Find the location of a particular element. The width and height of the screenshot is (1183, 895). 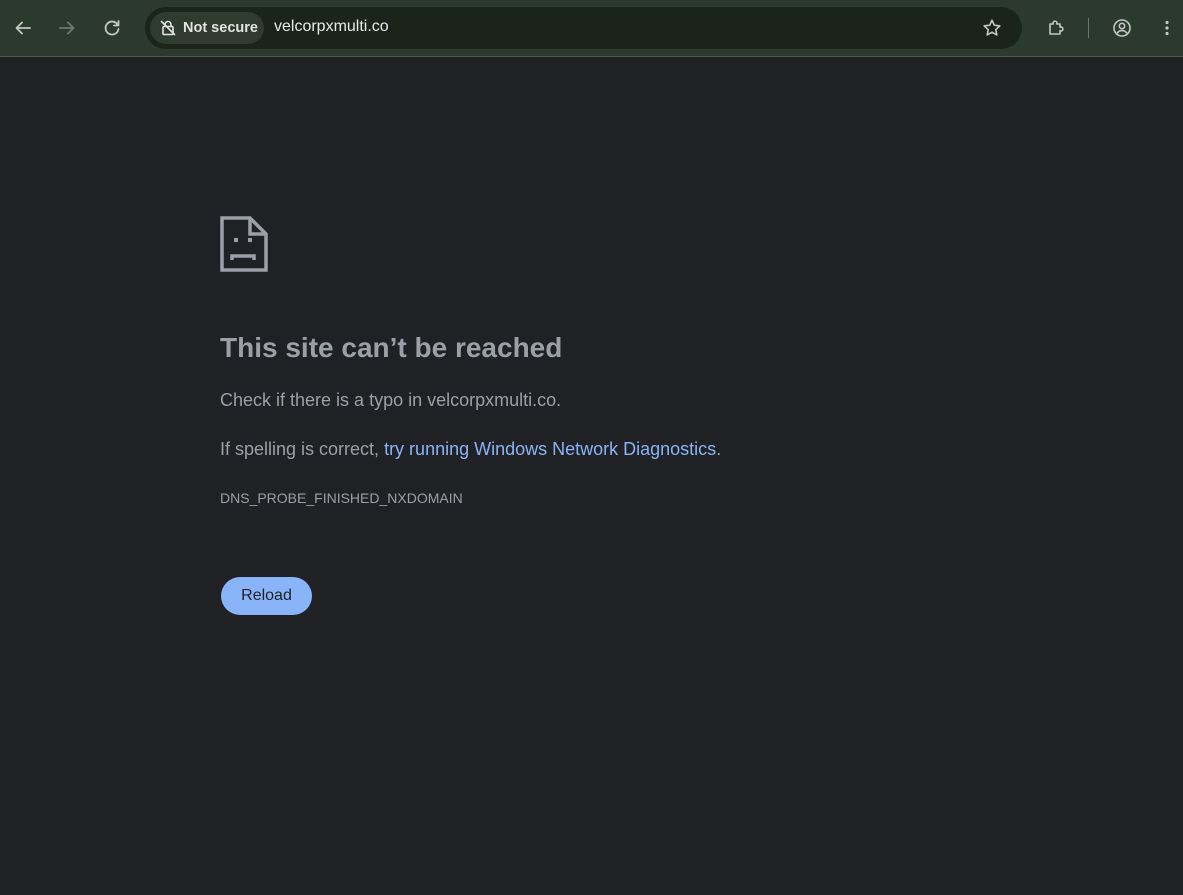

spelling-suffix: . is located at coordinates (719, 449).